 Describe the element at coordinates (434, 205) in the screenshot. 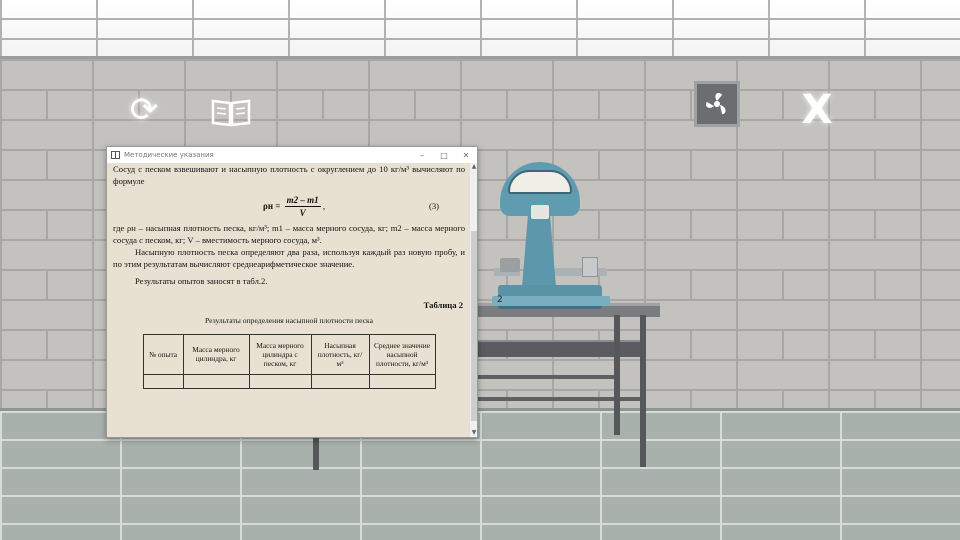

I see `formula-number: (3)` at that location.